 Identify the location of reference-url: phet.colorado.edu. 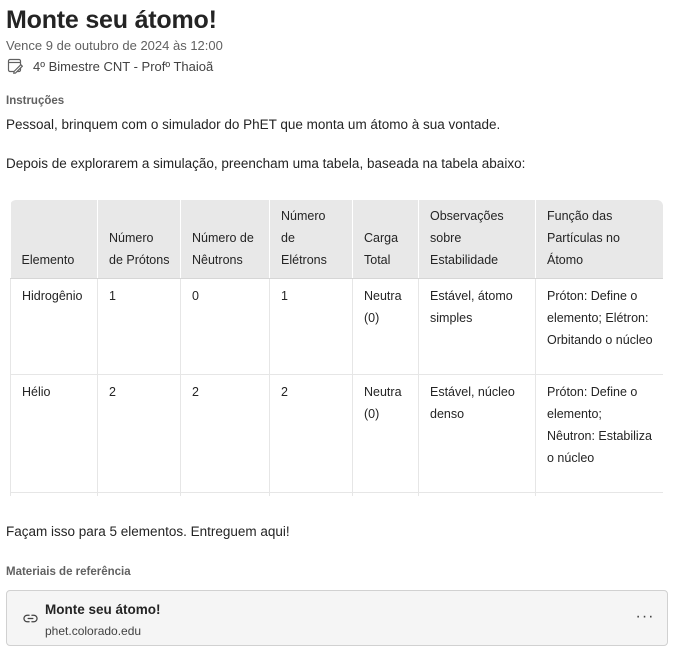
(93, 631).